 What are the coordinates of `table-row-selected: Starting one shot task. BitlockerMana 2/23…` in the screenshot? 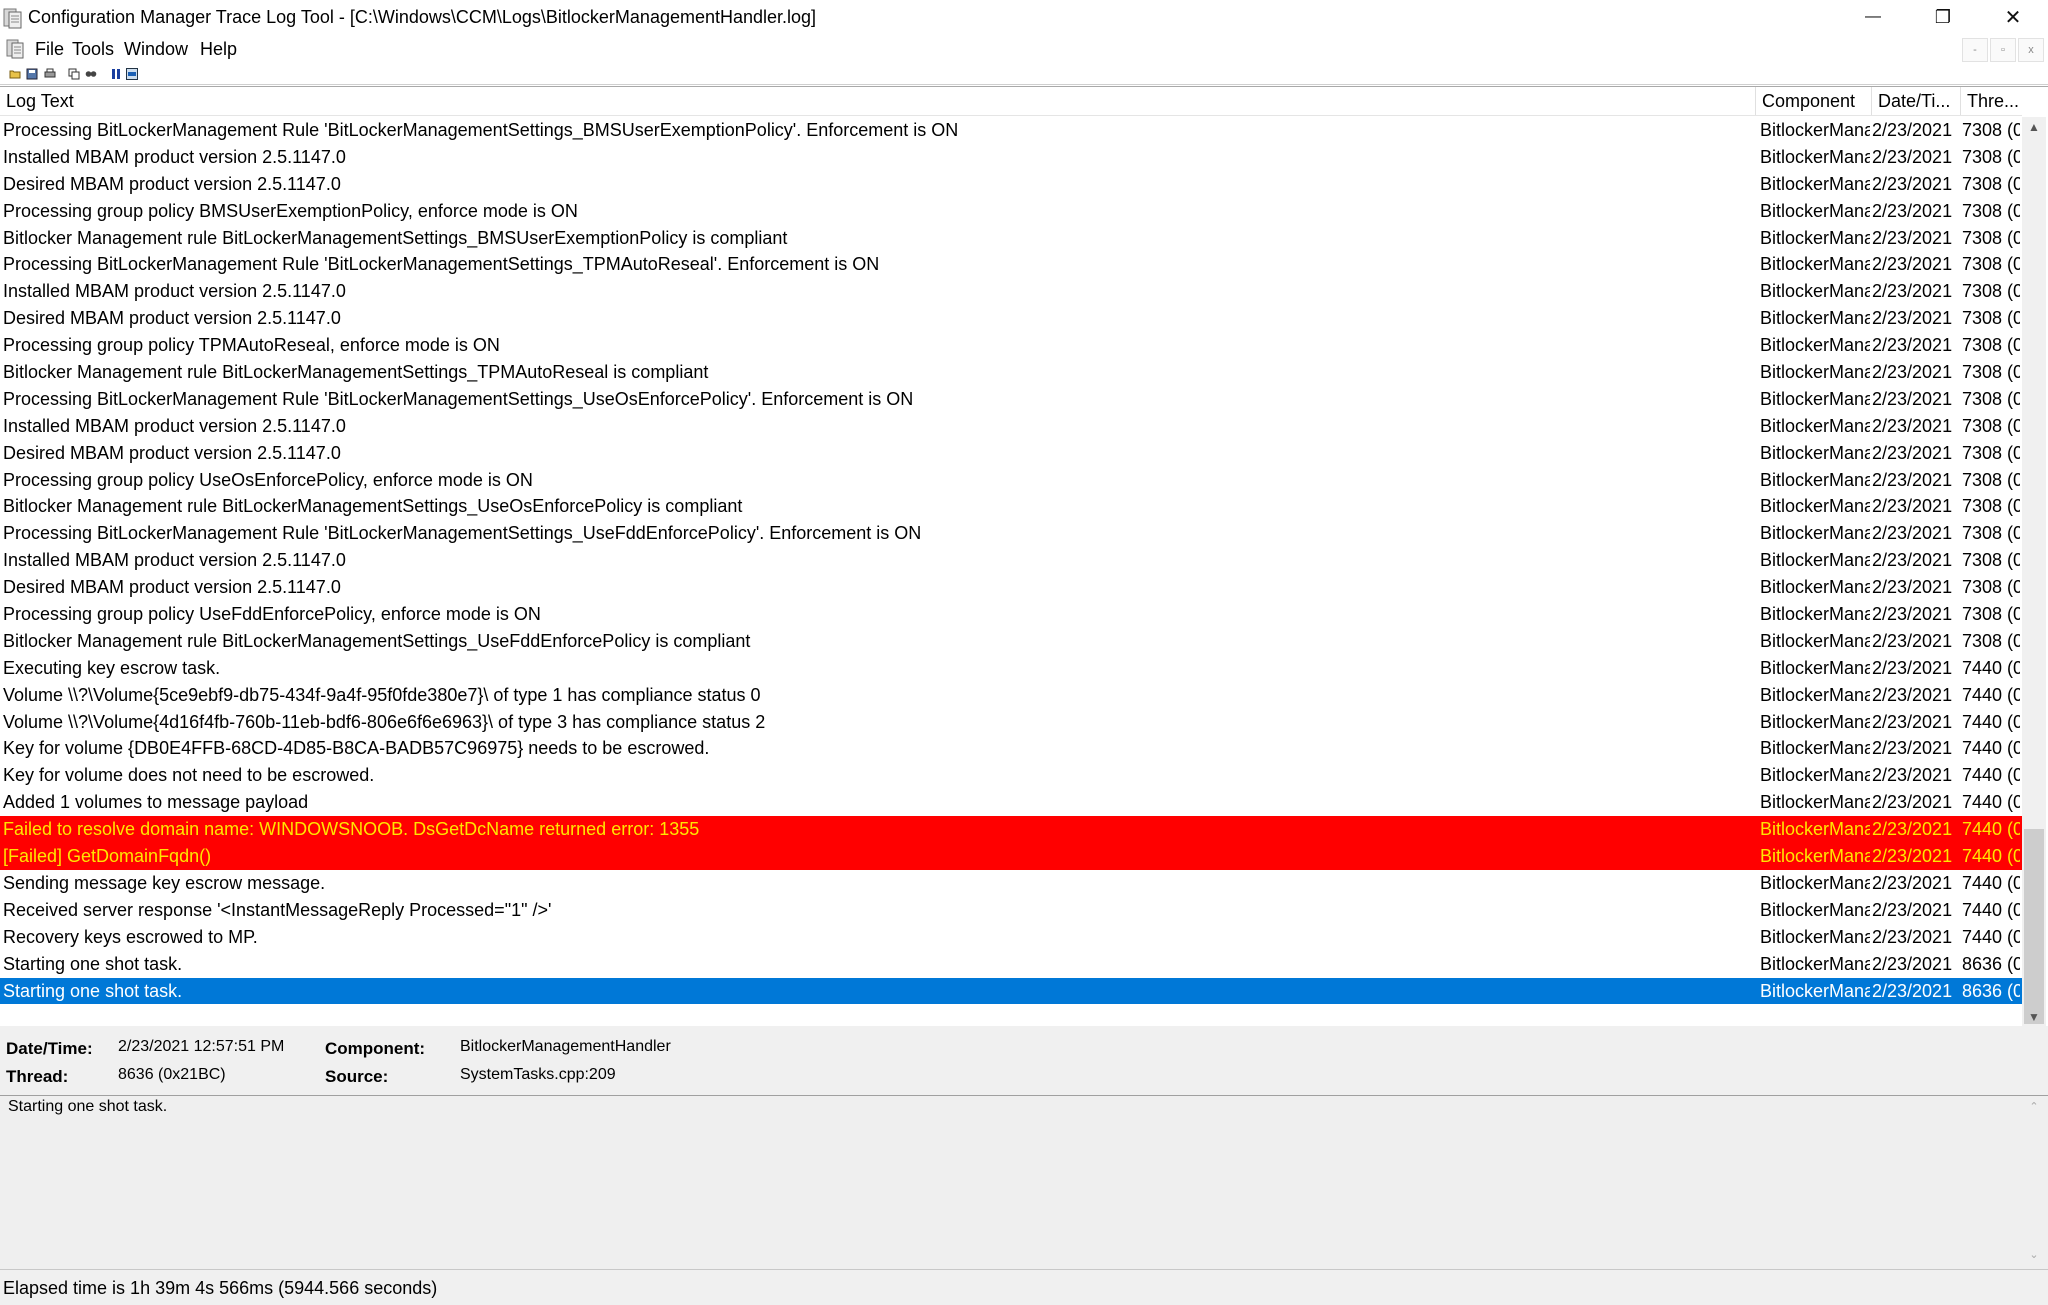 It's located at (1011, 991).